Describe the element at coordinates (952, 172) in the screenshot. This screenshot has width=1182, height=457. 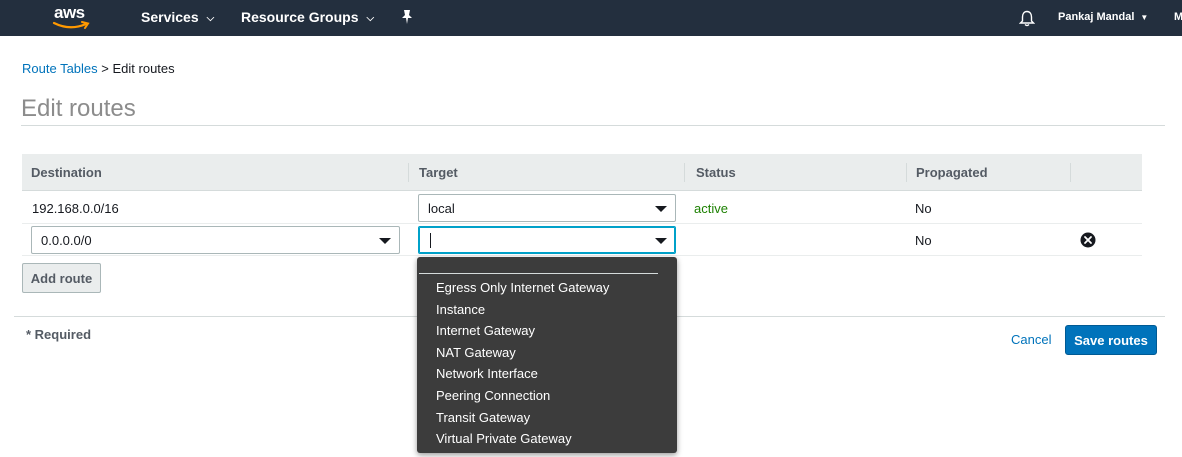
I see `header-propagated: Propagated` at that location.